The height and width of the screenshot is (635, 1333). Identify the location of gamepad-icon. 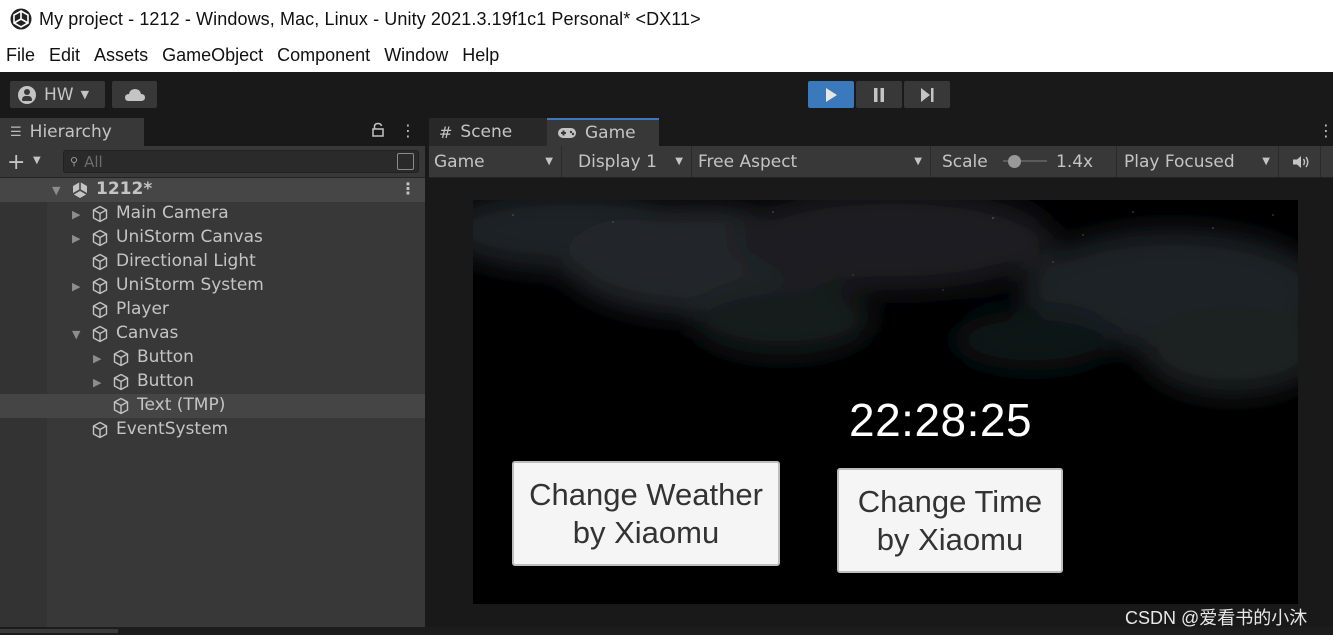
(567, 133).